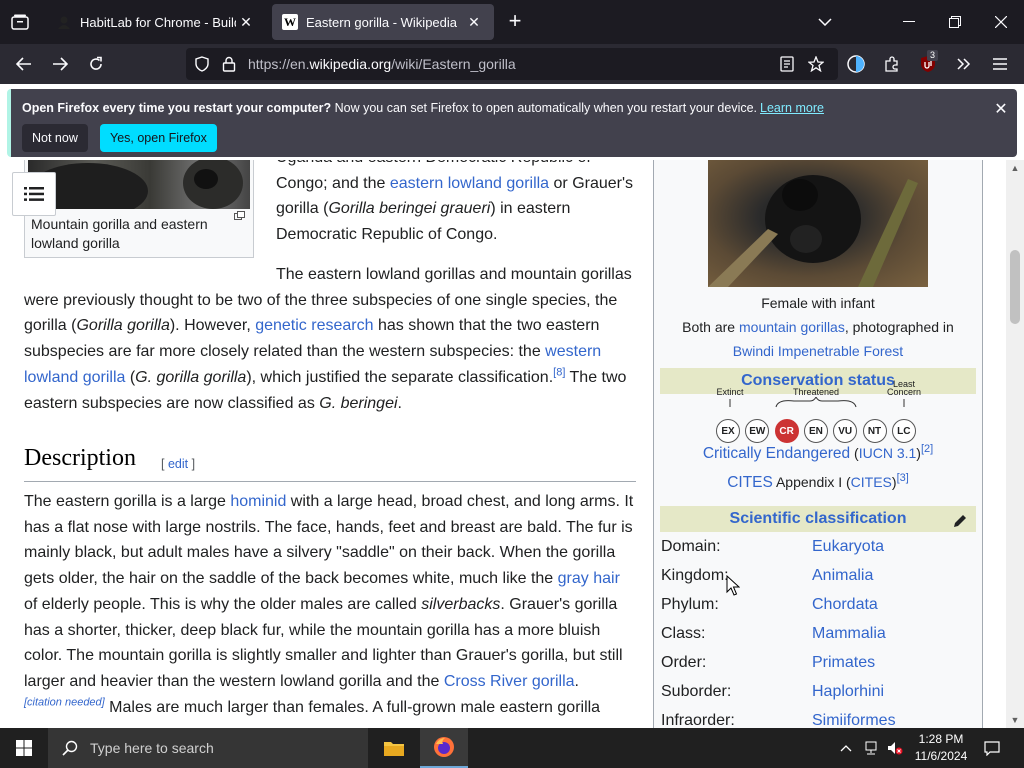 This screenshot has height=768, width=1024. I want to click on more-tools-chevron-icon, so click(964, 64).